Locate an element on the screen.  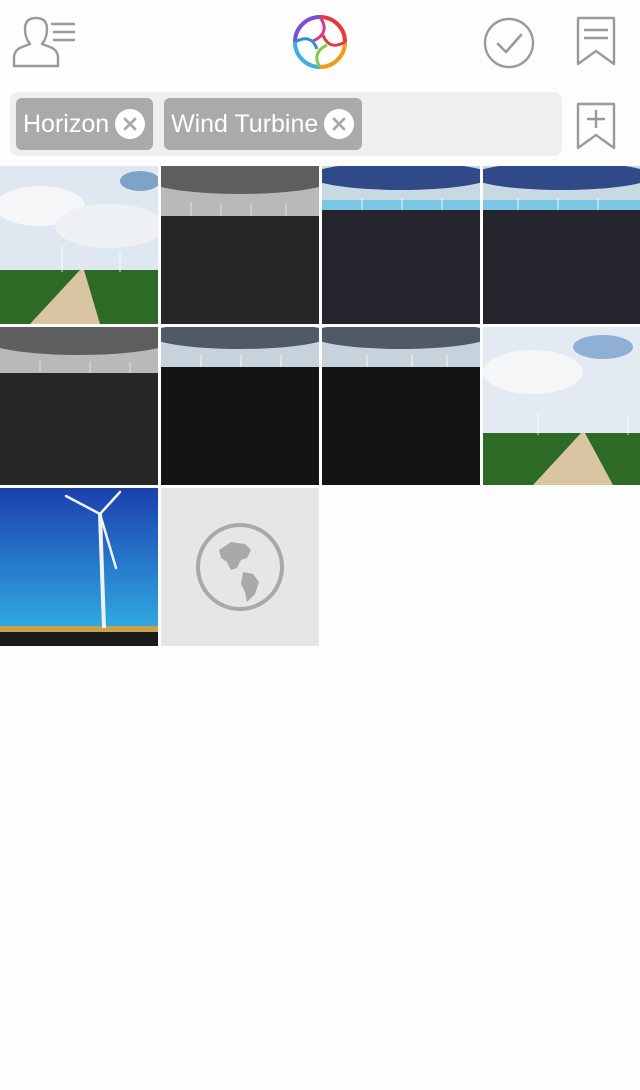
wind-turbine-photo is located at coordinates (79, 567).